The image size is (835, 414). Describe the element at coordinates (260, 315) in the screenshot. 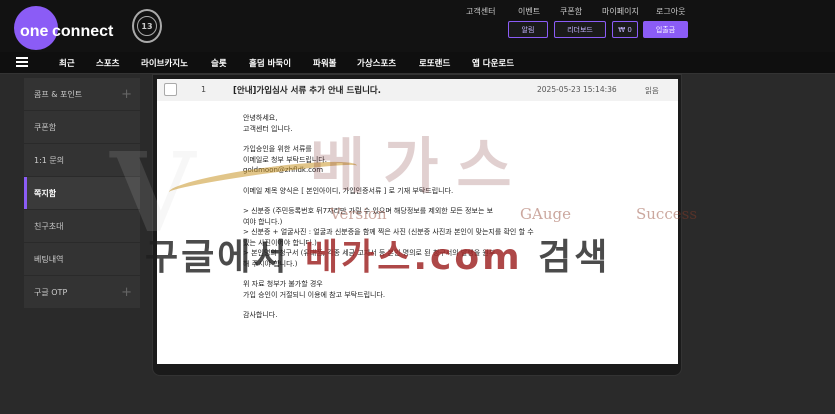

I see `body-closing: 감사합니다.` at that location.